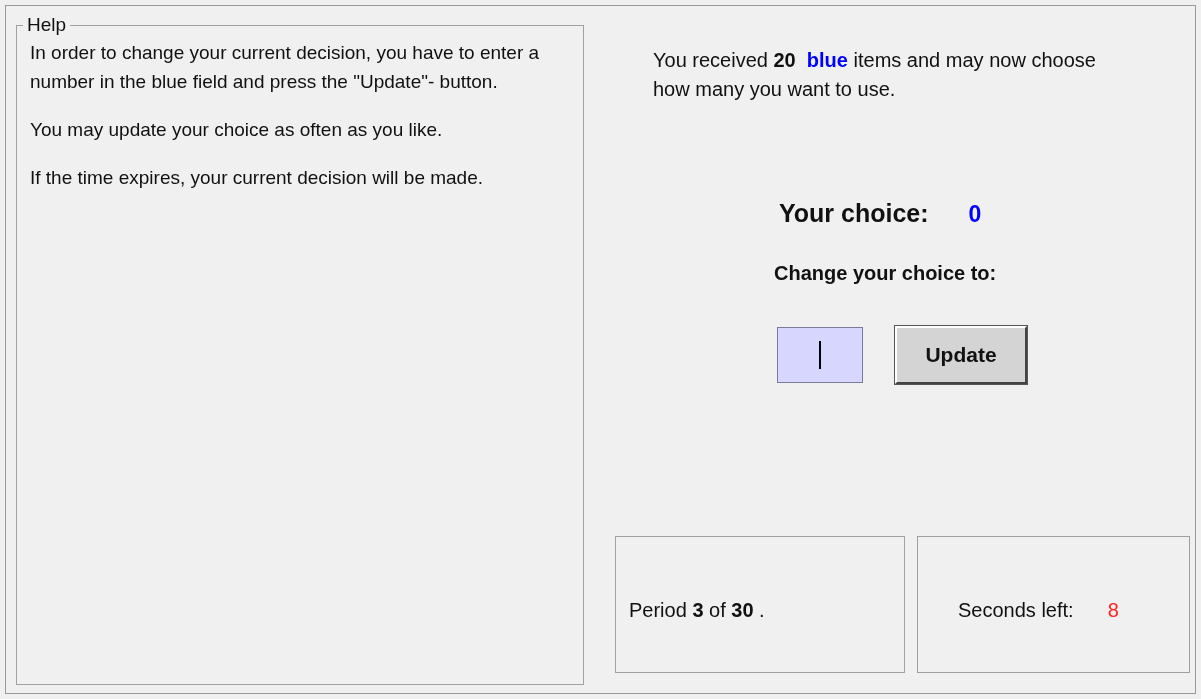 Image resolution: width=1201 pixels, height=699 pixels. What do you see at coordinates (285, 67) in the screenshot?
I see `help-text: In order to change your current decision, you have to enter a number in the blue field and press the "Update"- button.` at bounding box center [285, 67].